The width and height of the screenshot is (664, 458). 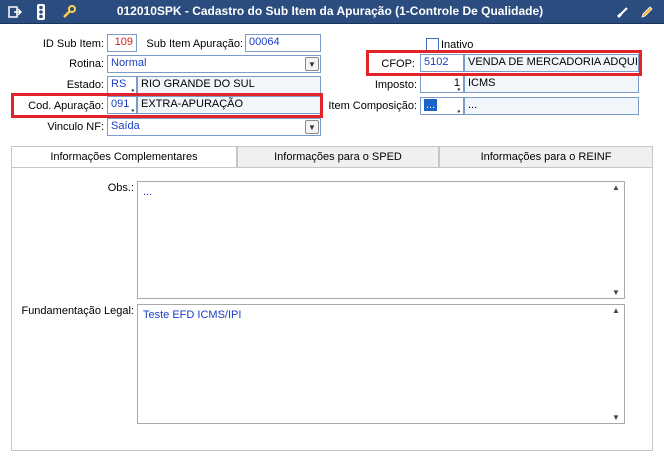 I want to click on obs-label: Obs.:, so click(x=120, y=188).